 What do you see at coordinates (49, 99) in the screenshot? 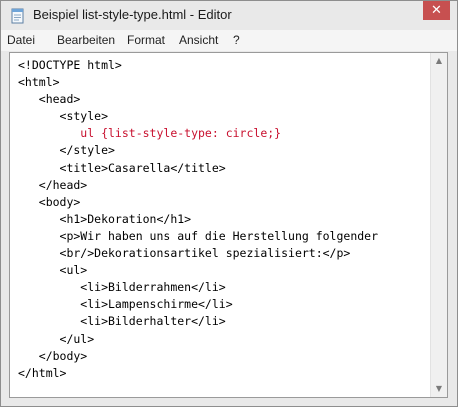
I see `code-line: <head>` at bounding box center [49, 99].